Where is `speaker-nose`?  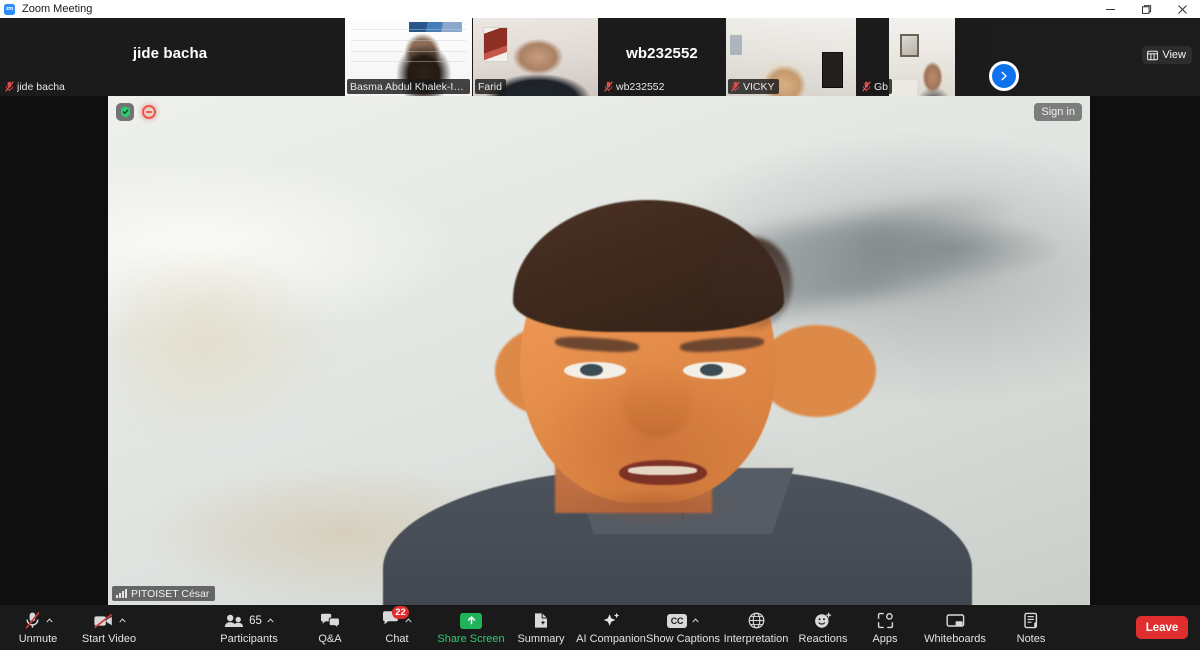 speaker-nose is located at coordinates (657, 406).